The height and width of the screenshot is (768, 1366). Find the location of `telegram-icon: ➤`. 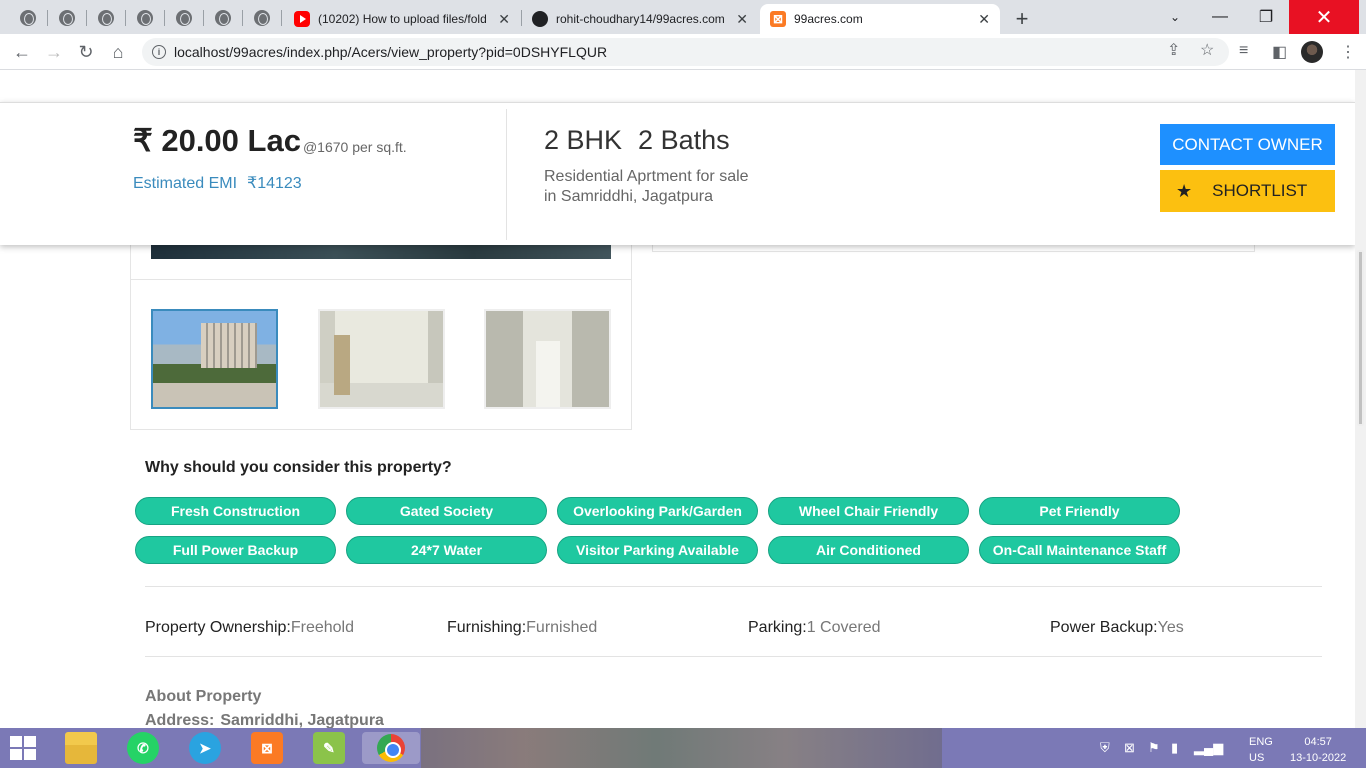

telegram-icon: ➤ is located at coordinates (205, 748).